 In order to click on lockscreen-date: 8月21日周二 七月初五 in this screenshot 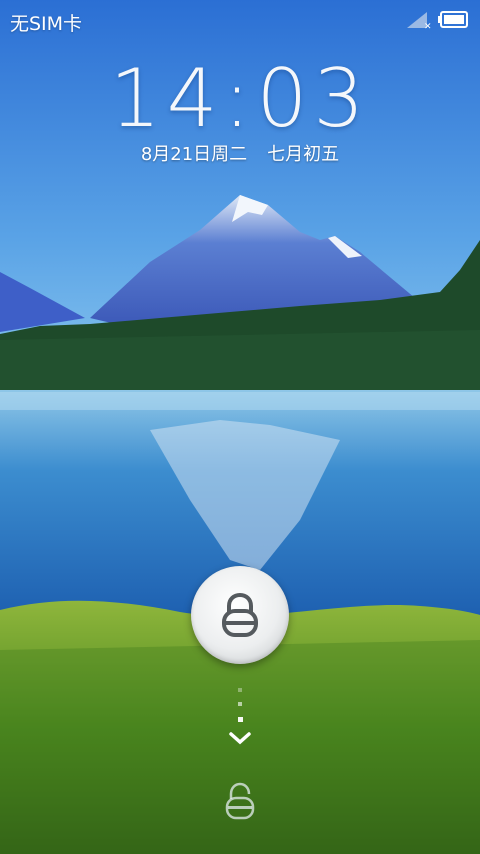, I will do `click(240, 153)`.